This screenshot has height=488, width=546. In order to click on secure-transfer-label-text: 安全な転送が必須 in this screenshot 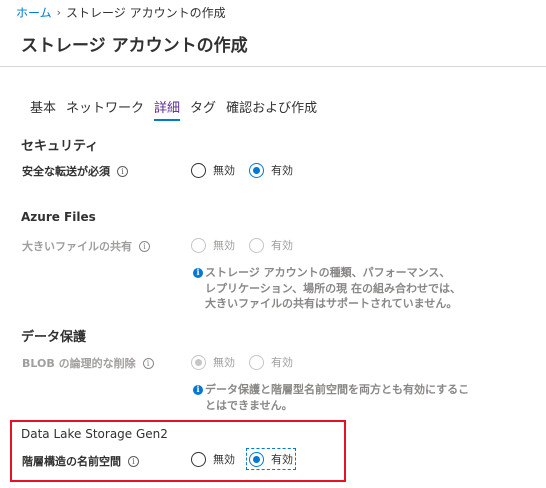, I will do `click(66, 171)`.